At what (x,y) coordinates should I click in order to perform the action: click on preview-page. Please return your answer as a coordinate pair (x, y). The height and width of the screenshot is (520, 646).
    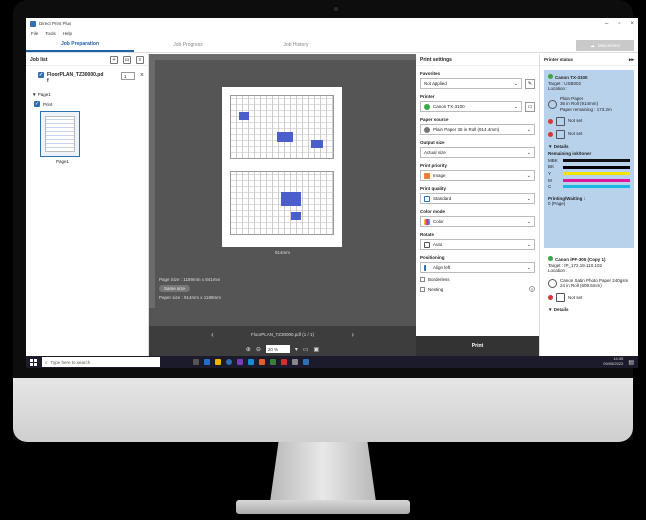
    Looking at the image, I should click on (282, 167).